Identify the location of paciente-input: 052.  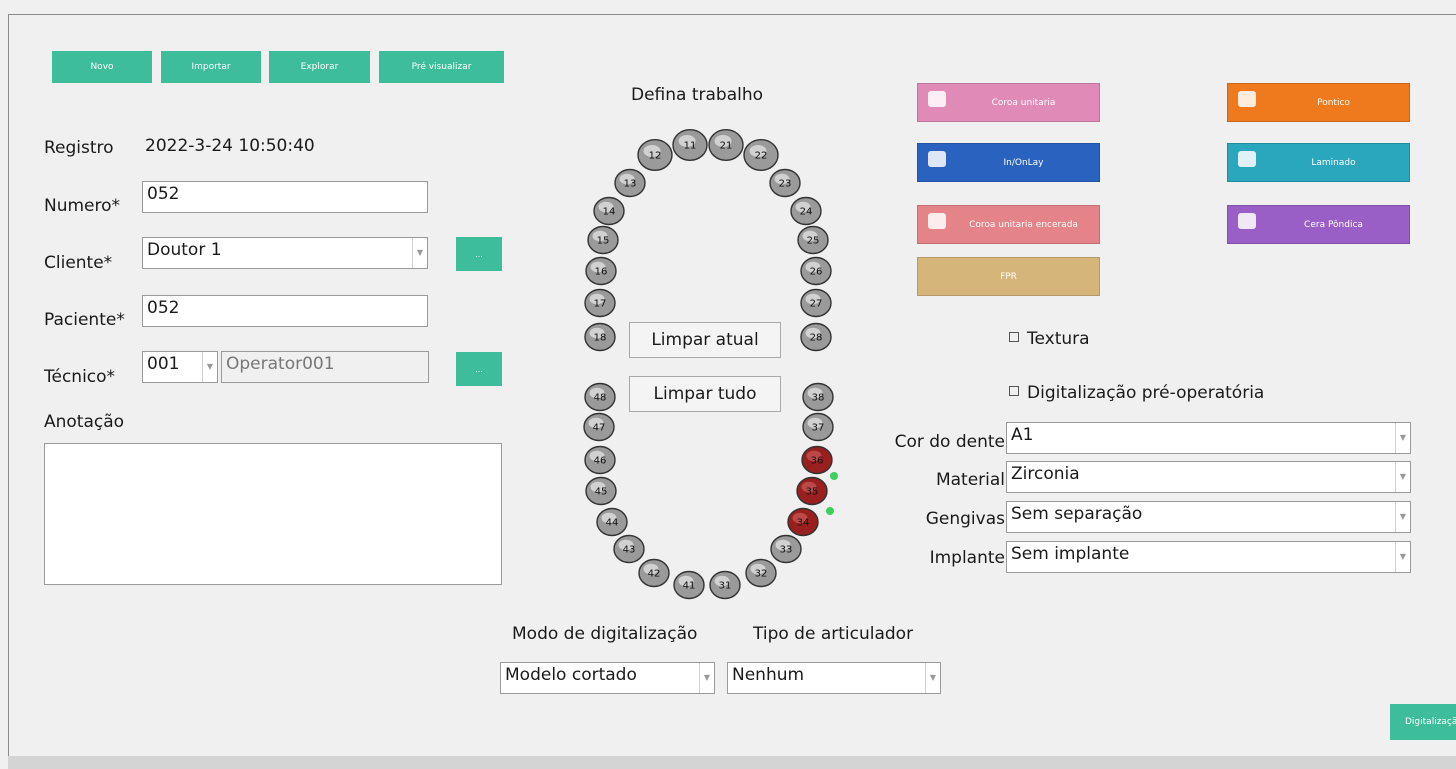
(285, 311).